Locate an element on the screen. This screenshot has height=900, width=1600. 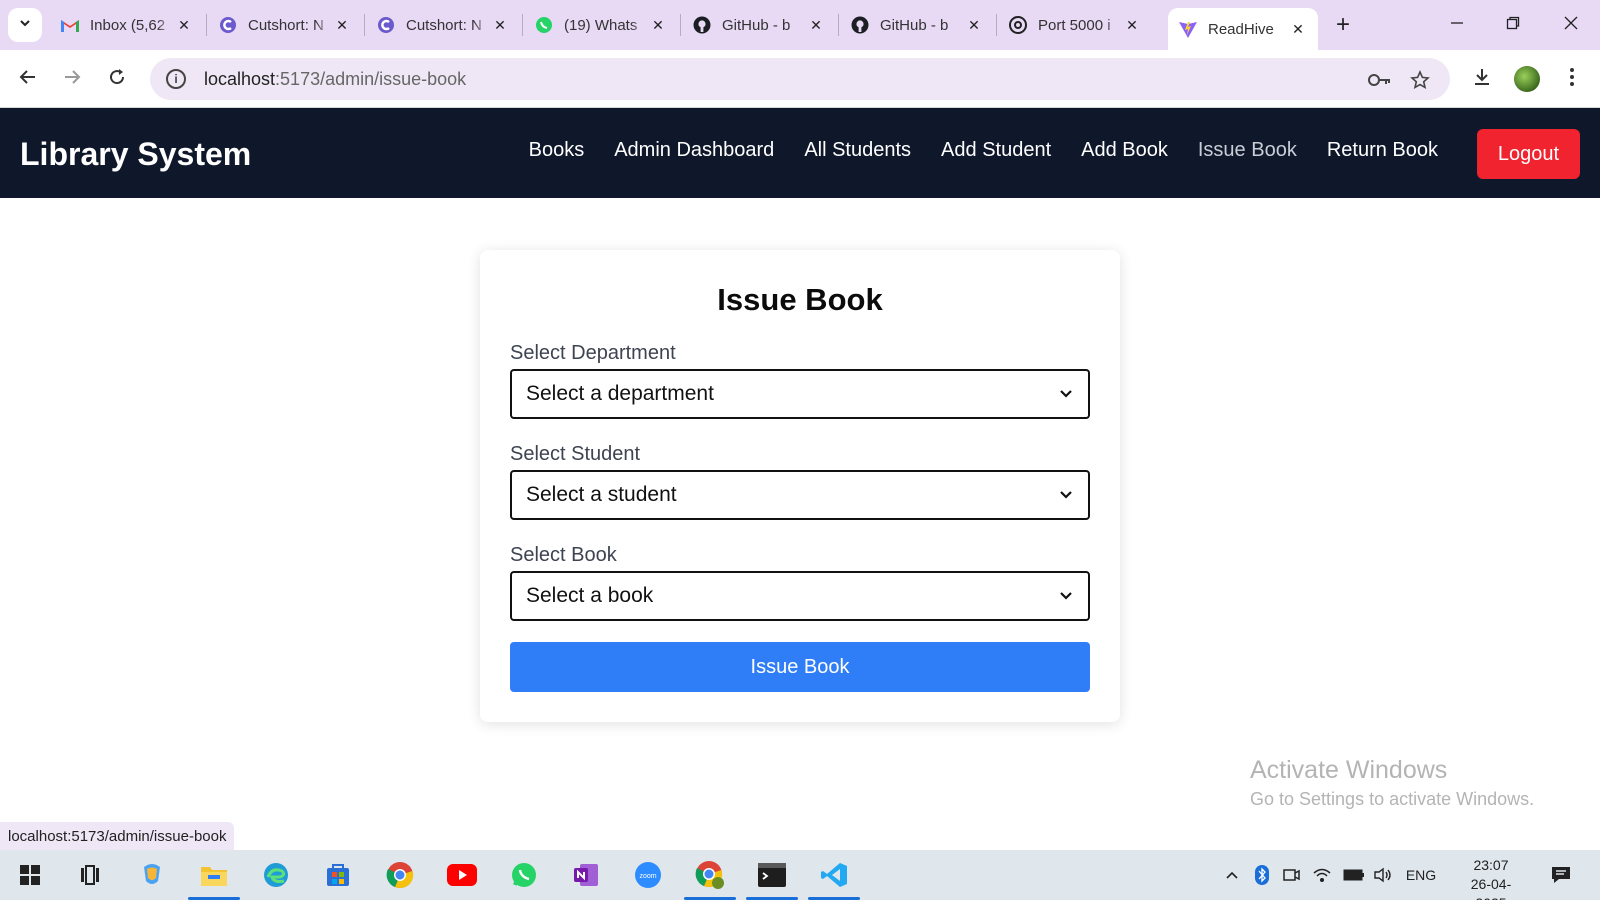
restore-button is located at coordinates (1513, 24).